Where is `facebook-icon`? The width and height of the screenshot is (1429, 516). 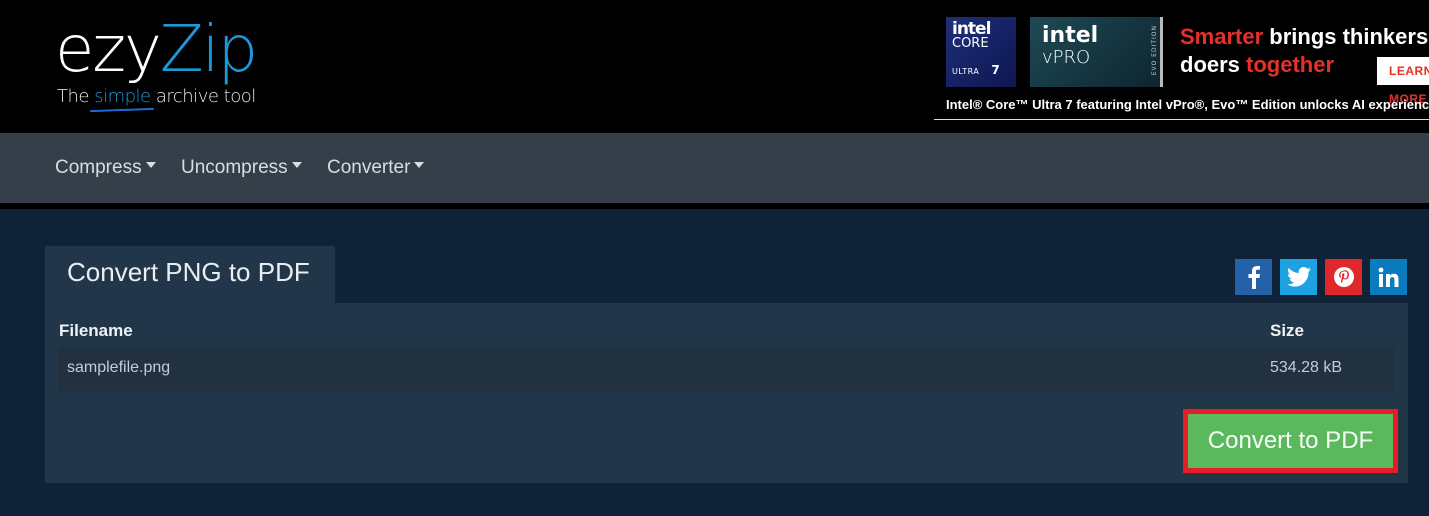
facebook-icon is located at coordinates (1254, 277).